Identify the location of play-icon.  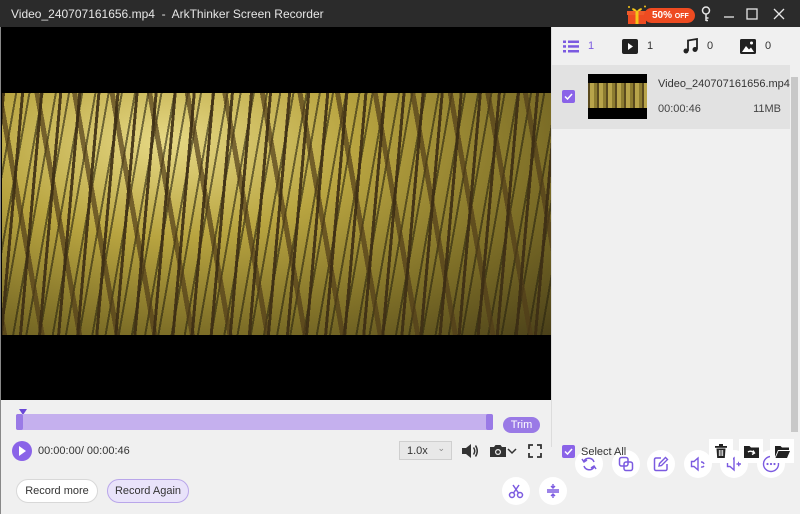
(22, 451).